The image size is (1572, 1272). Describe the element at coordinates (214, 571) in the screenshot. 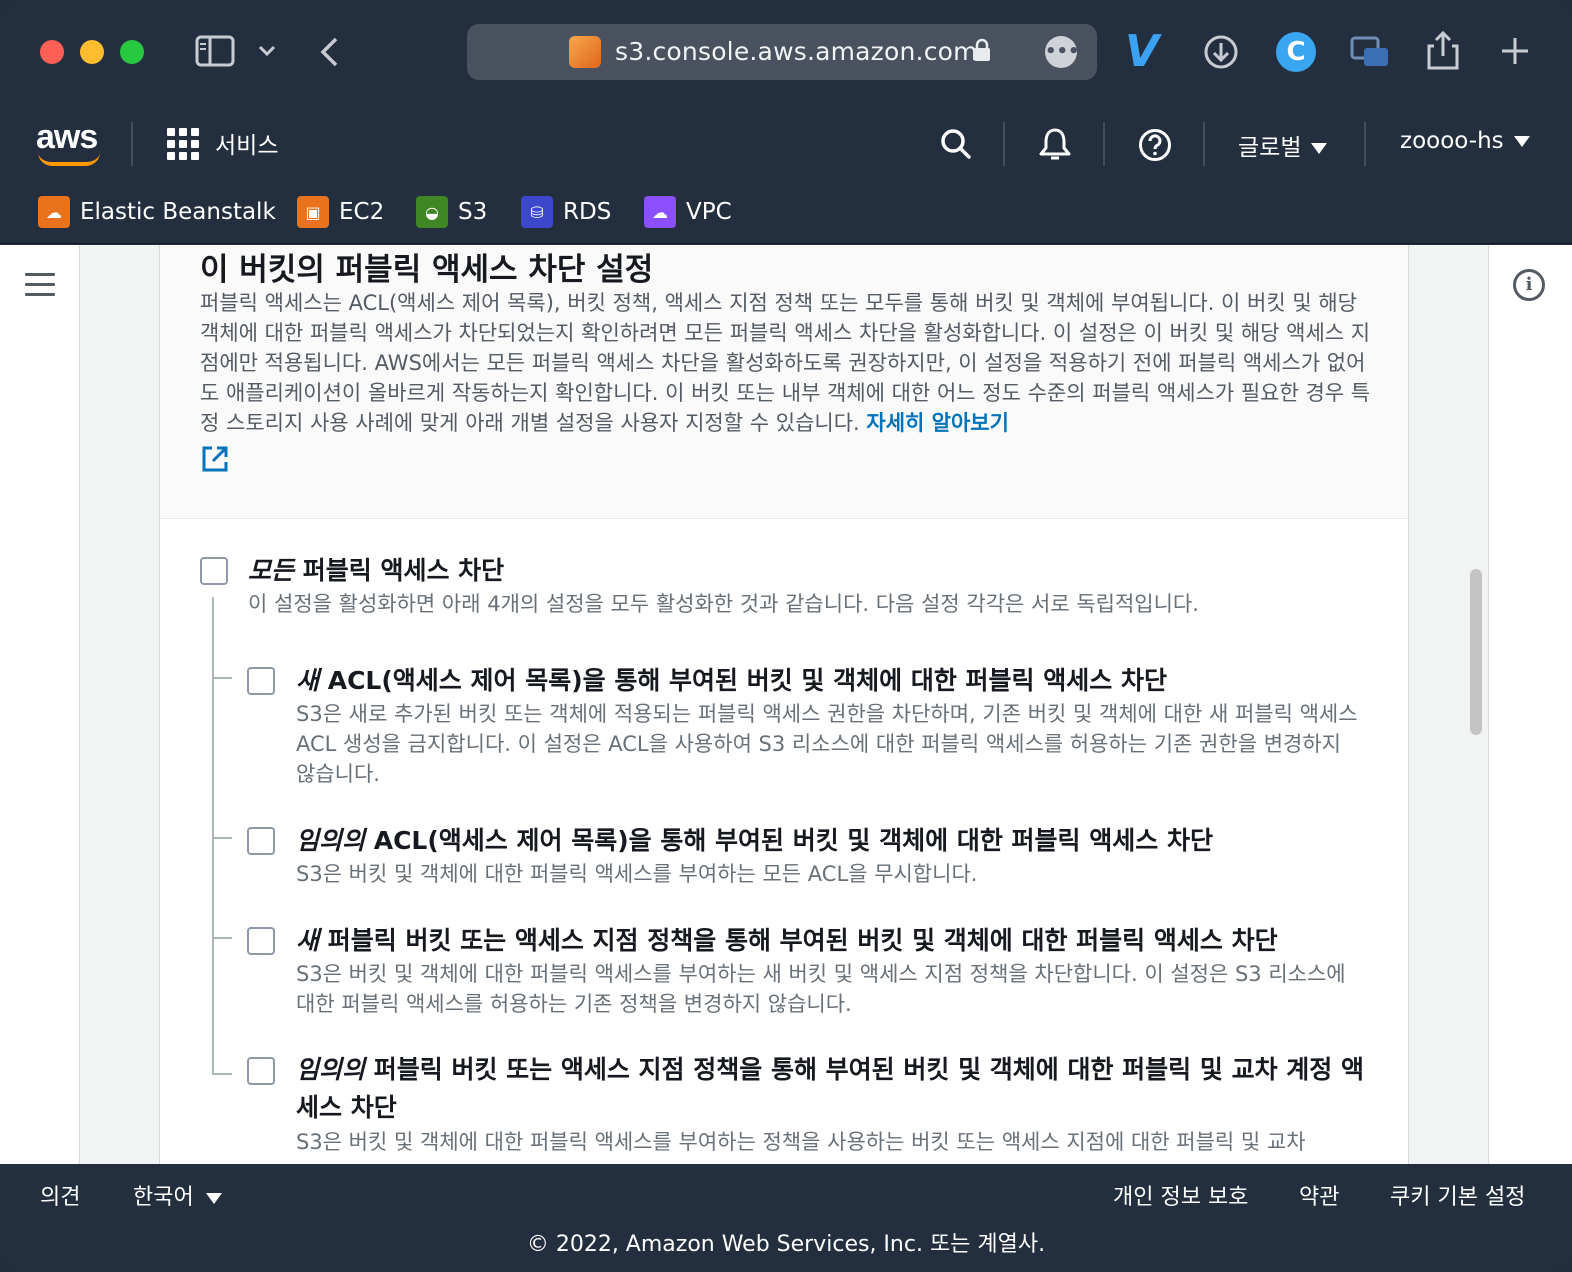

I see `block-all-public-access-checkbox` at that location.